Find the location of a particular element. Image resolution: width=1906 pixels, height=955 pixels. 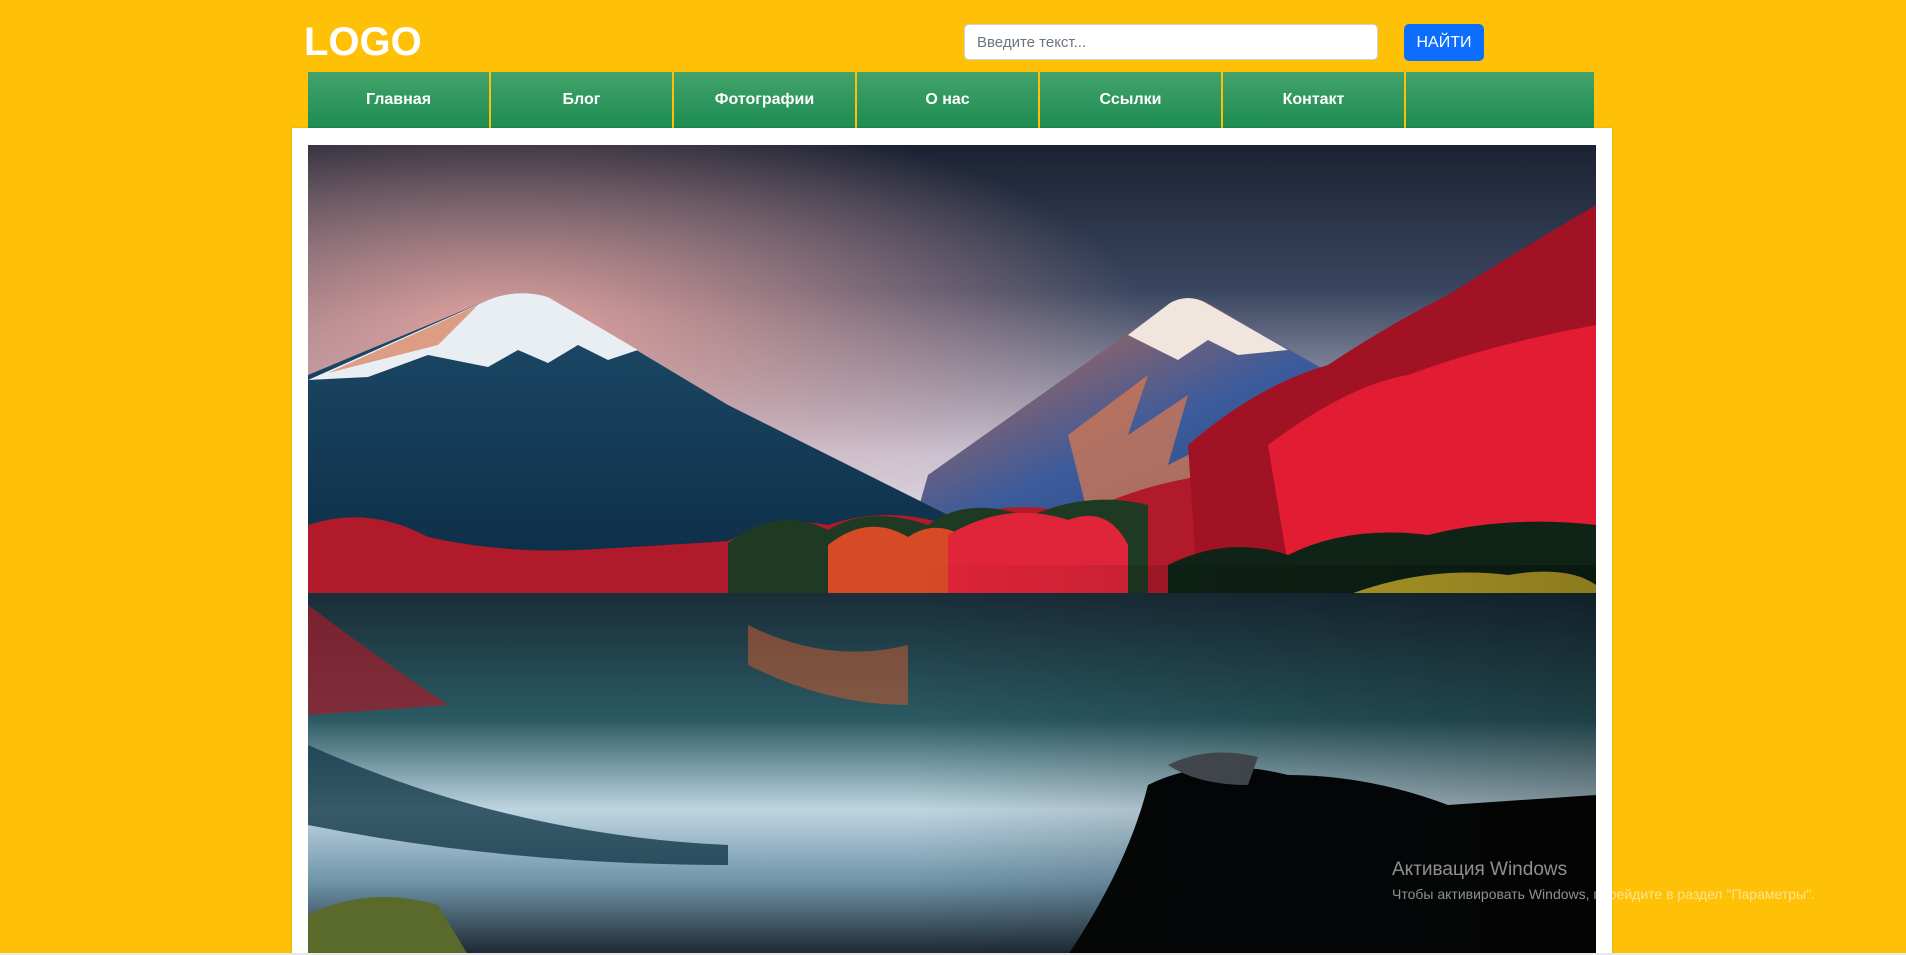

site-header: LOGO НАЙТИ is located at coordinates (953, 36).